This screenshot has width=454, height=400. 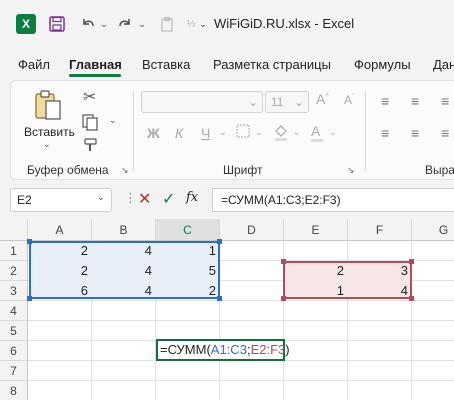 I want to click on format-painter-icon, so click(x=91, y=147).